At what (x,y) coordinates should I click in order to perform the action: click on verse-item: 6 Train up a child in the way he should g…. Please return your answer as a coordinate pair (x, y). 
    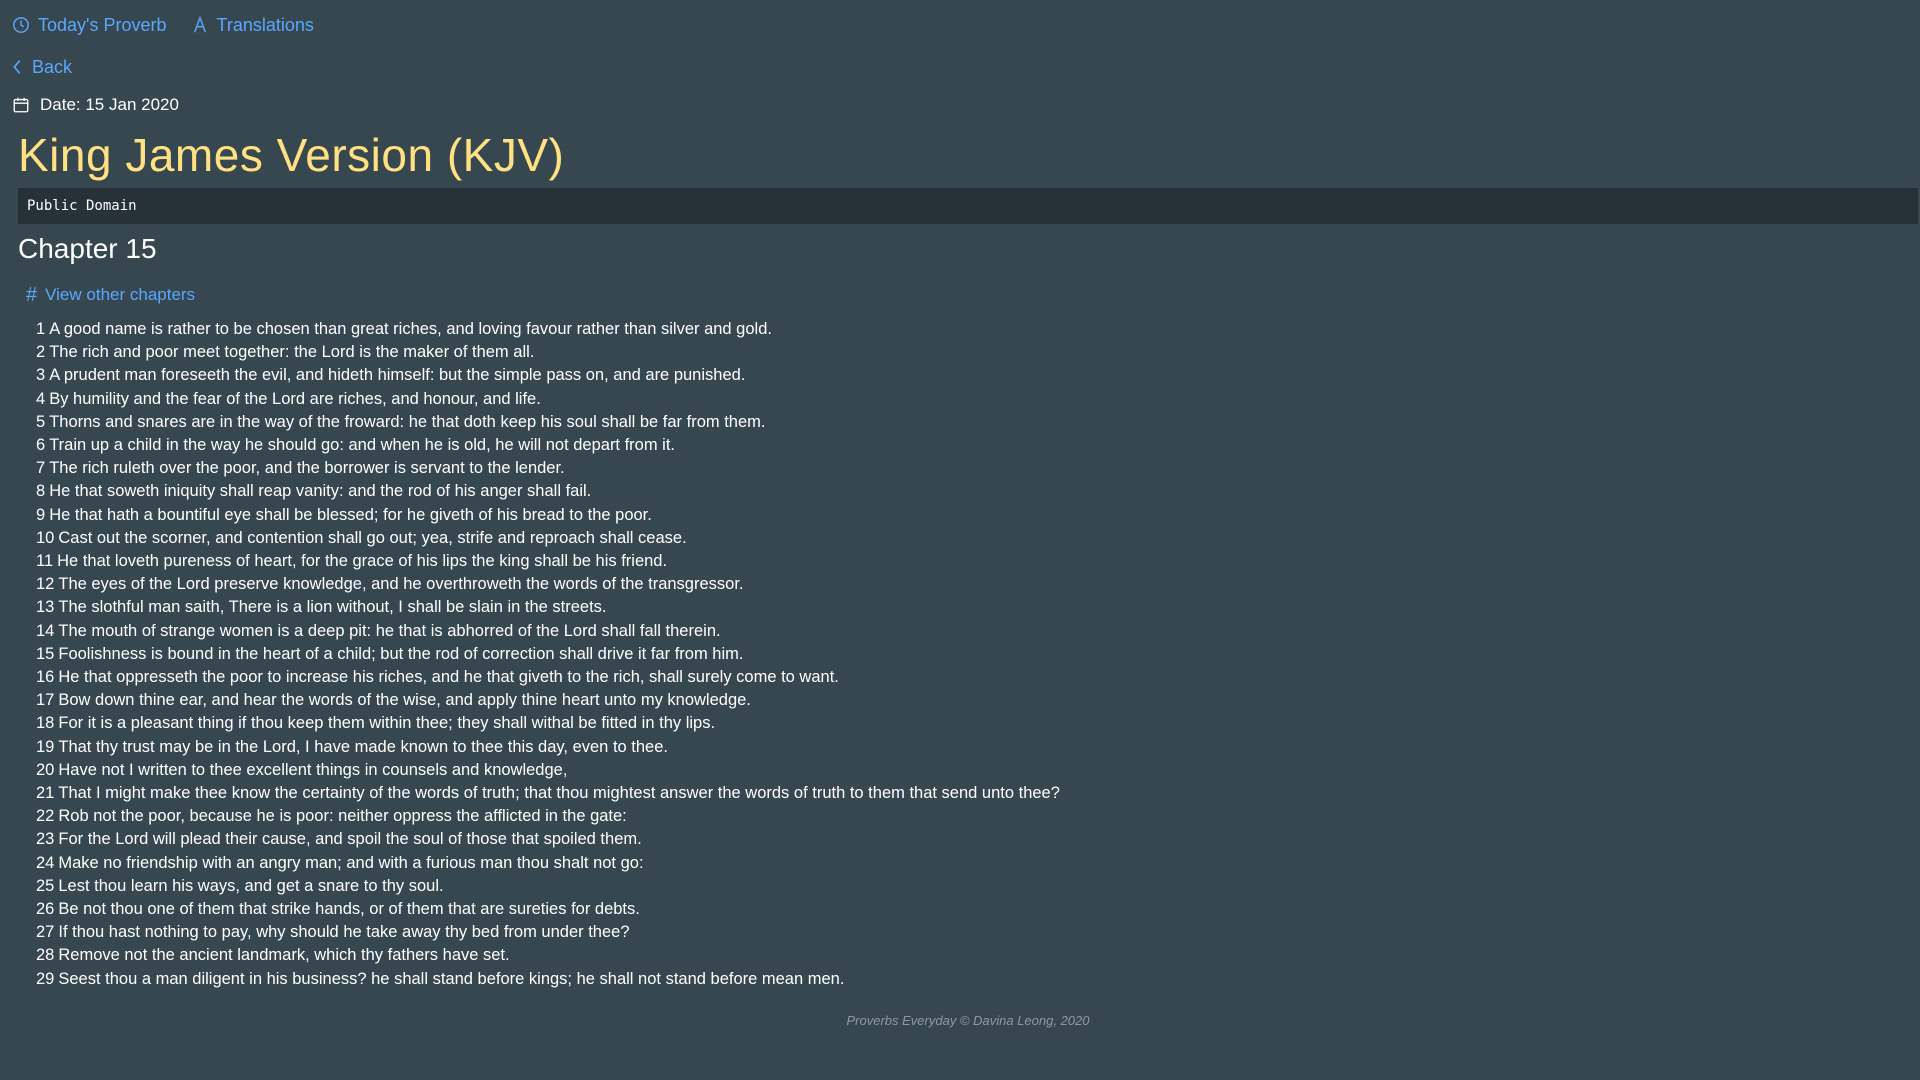
    Looking at the image, I should click on (548, 445).